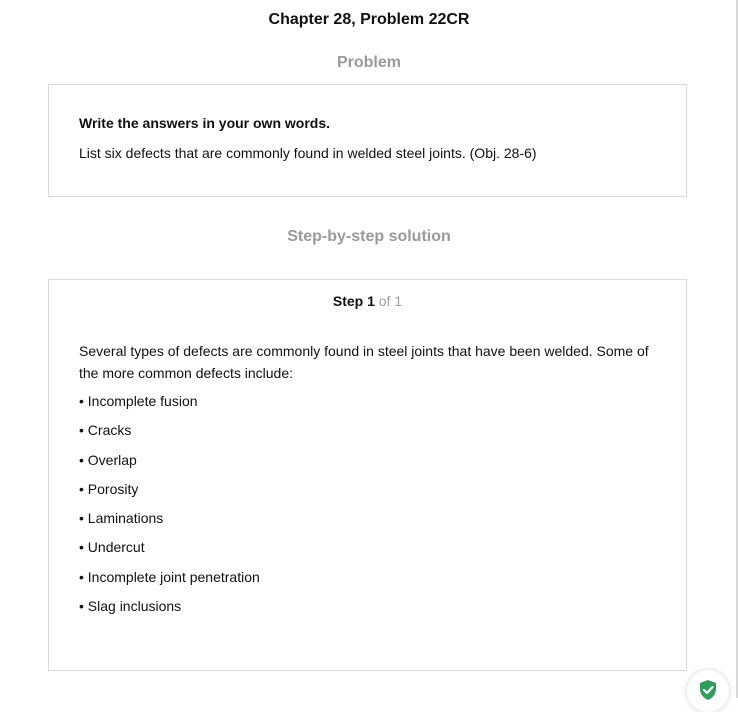 This screenshot has width=738, height=712. I want to click on security-badge, so click(708, 691).